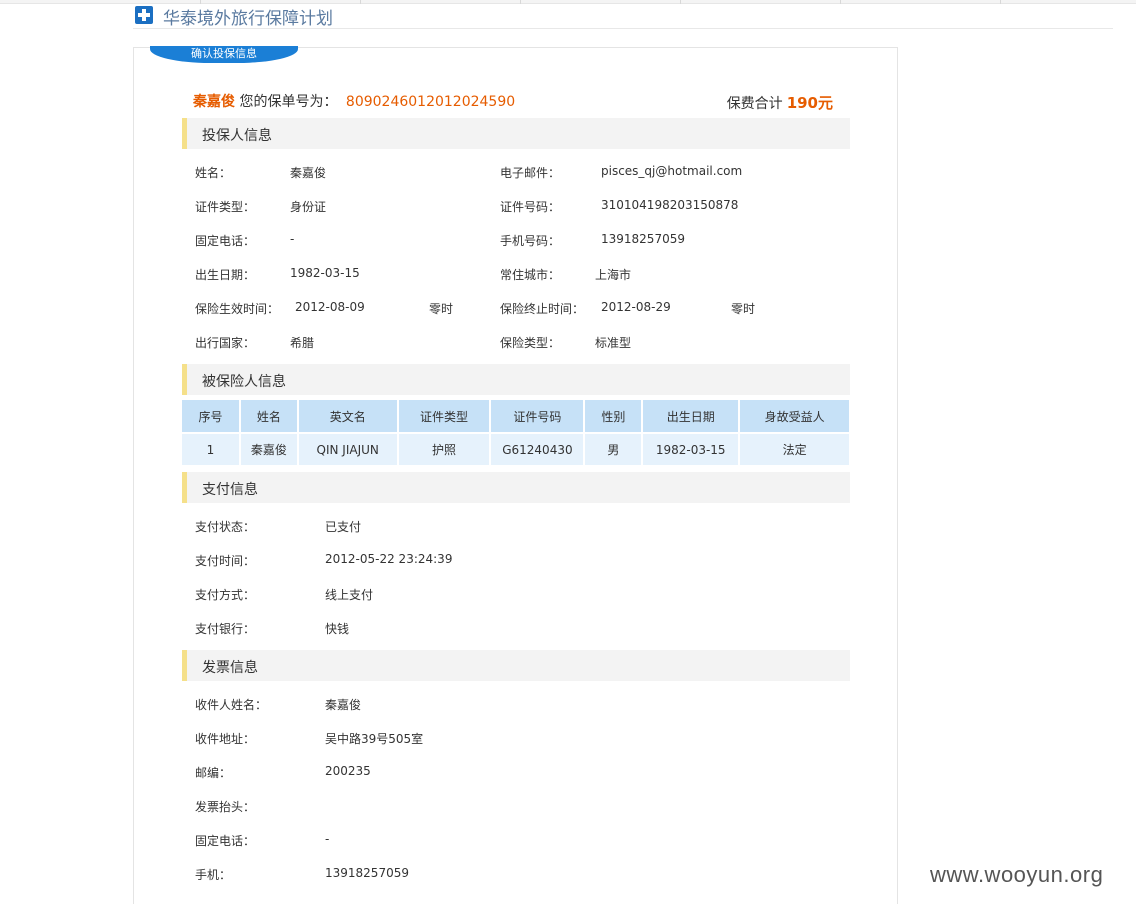 Image resolution: width=1136 pixels, height=904 pixels. Describe the element at coordinates (230, 668) in the screenshot. I see `section-invoice-title: 发票信息` at that location.